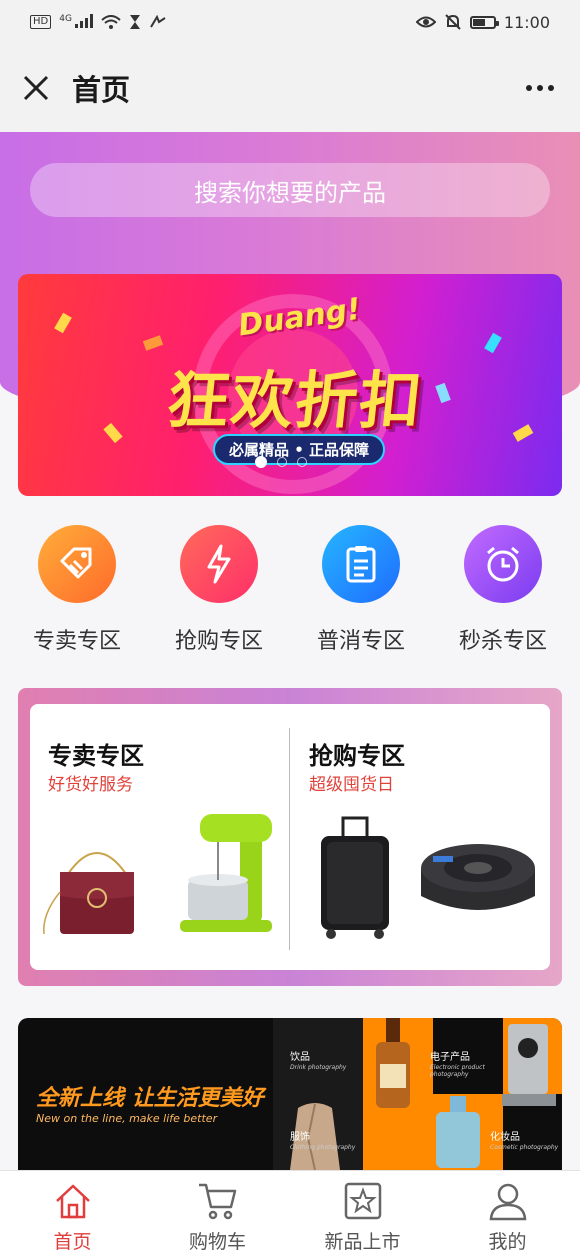  I want to click on clipboard-icon, so click(361, 564).